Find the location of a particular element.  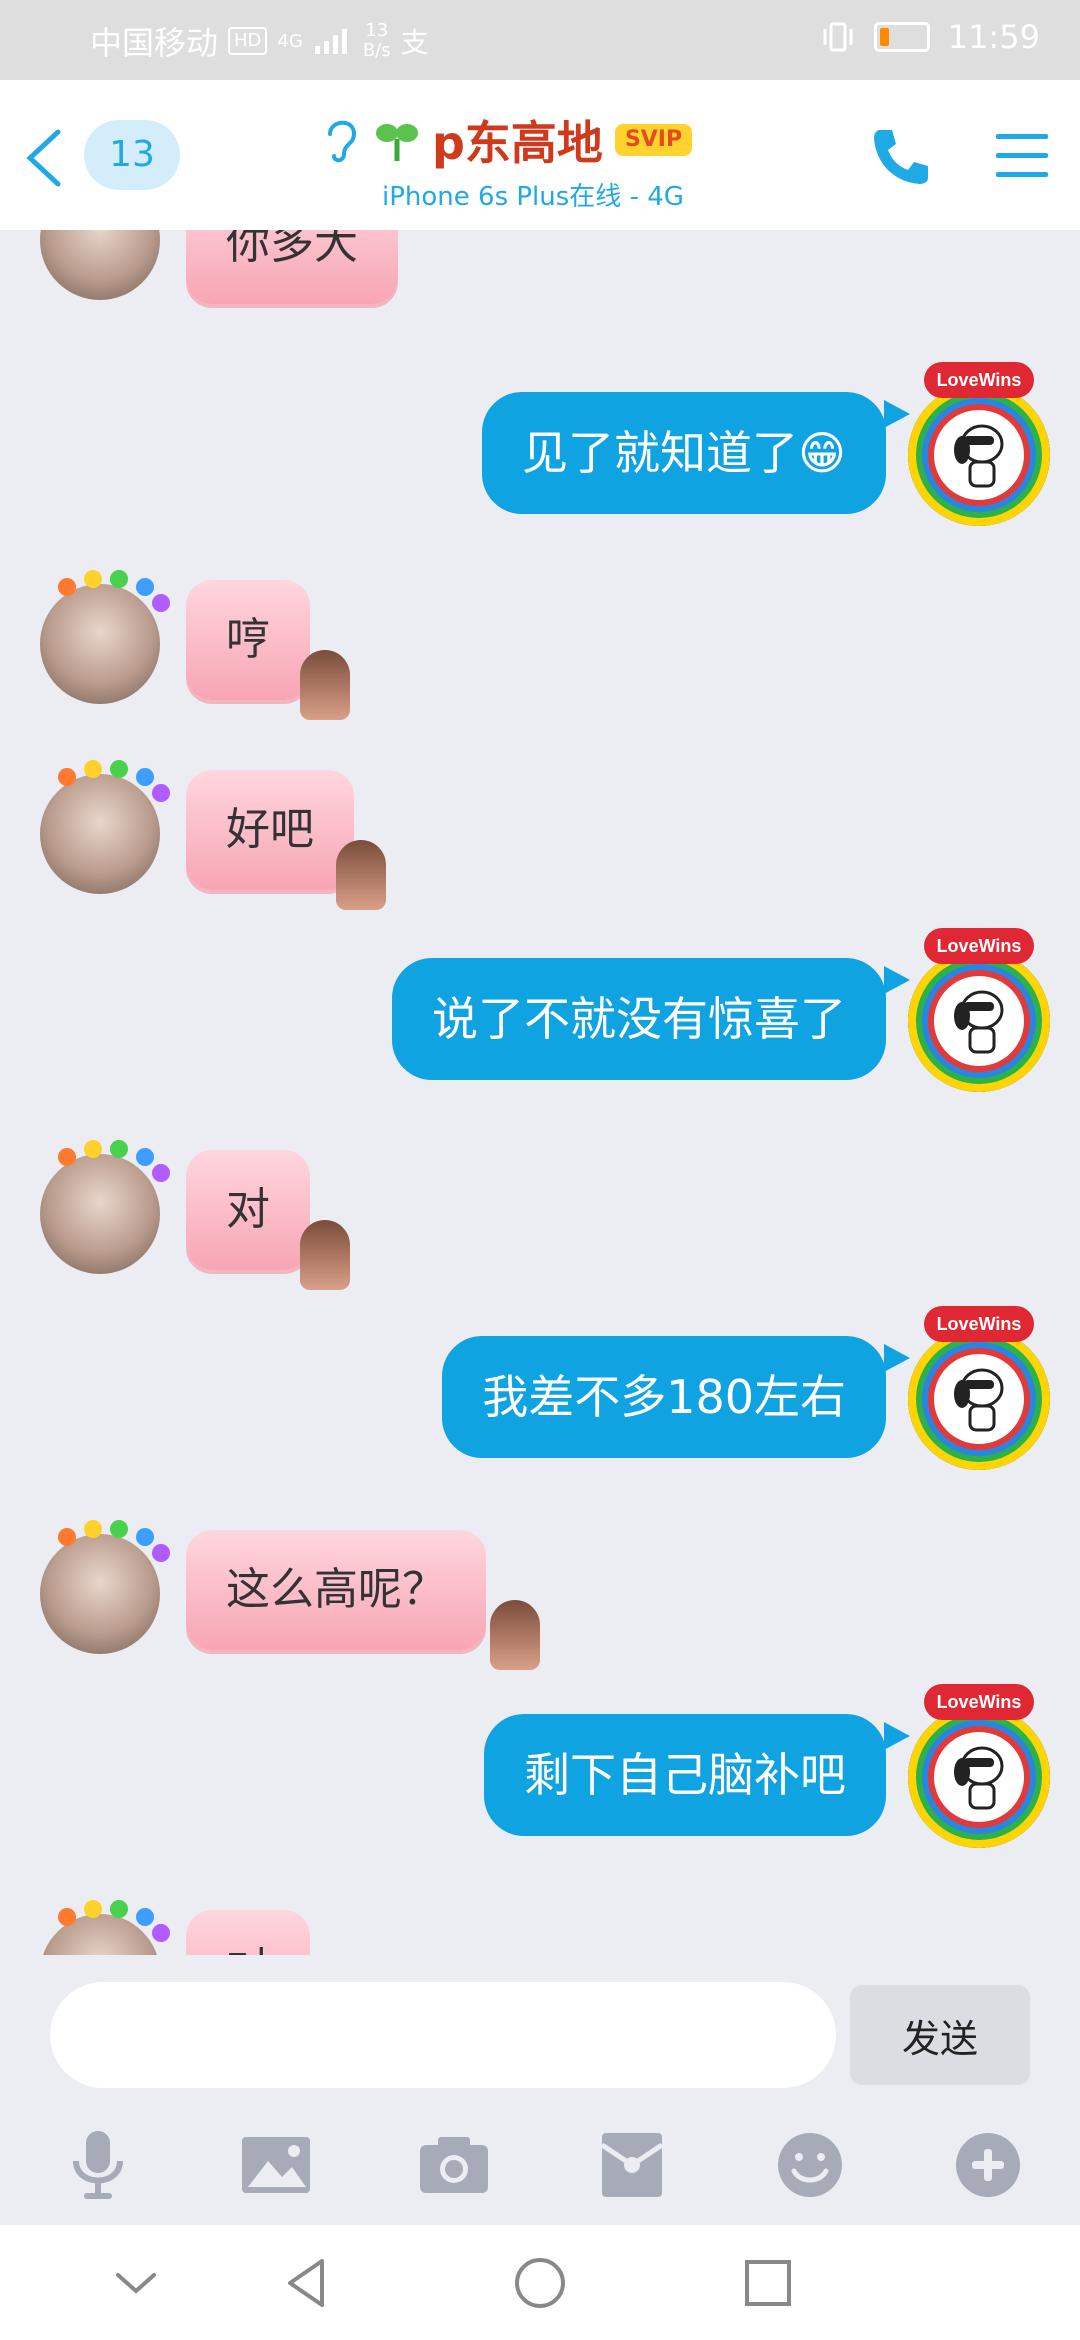

chat-header: 13 p东高地 SVIP iPhone 6s Plus在线 - 4G is located at coordinates (540, 155).